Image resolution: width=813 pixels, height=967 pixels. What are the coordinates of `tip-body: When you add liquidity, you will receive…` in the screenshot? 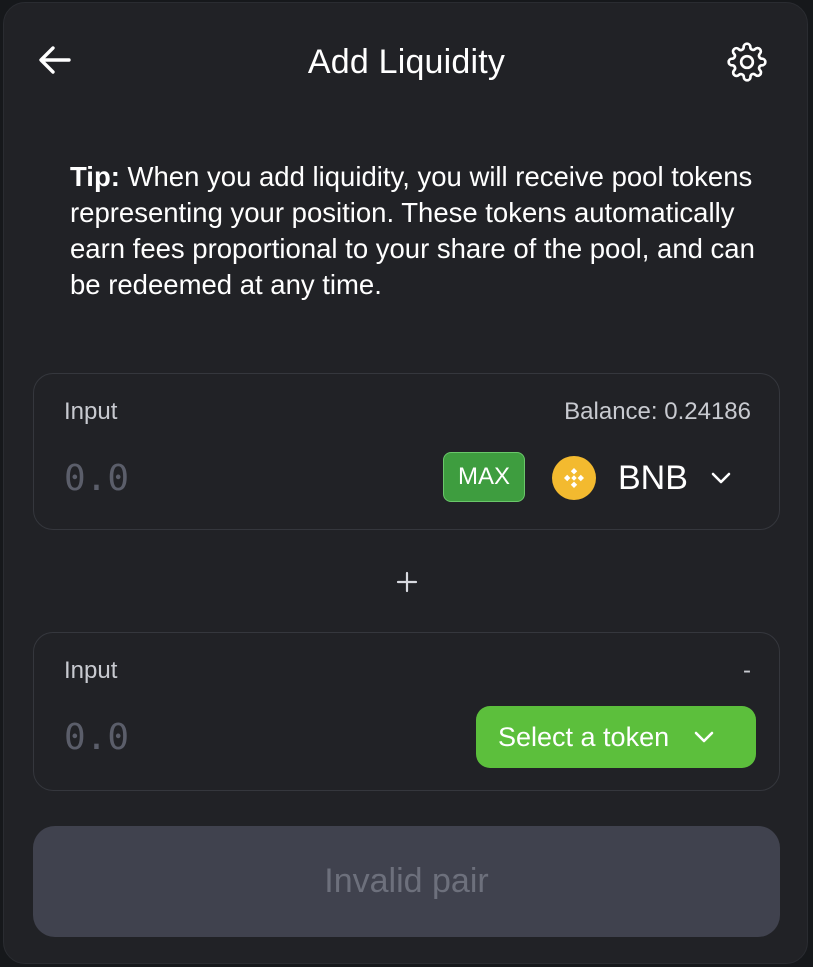 It's located at (412, 230).